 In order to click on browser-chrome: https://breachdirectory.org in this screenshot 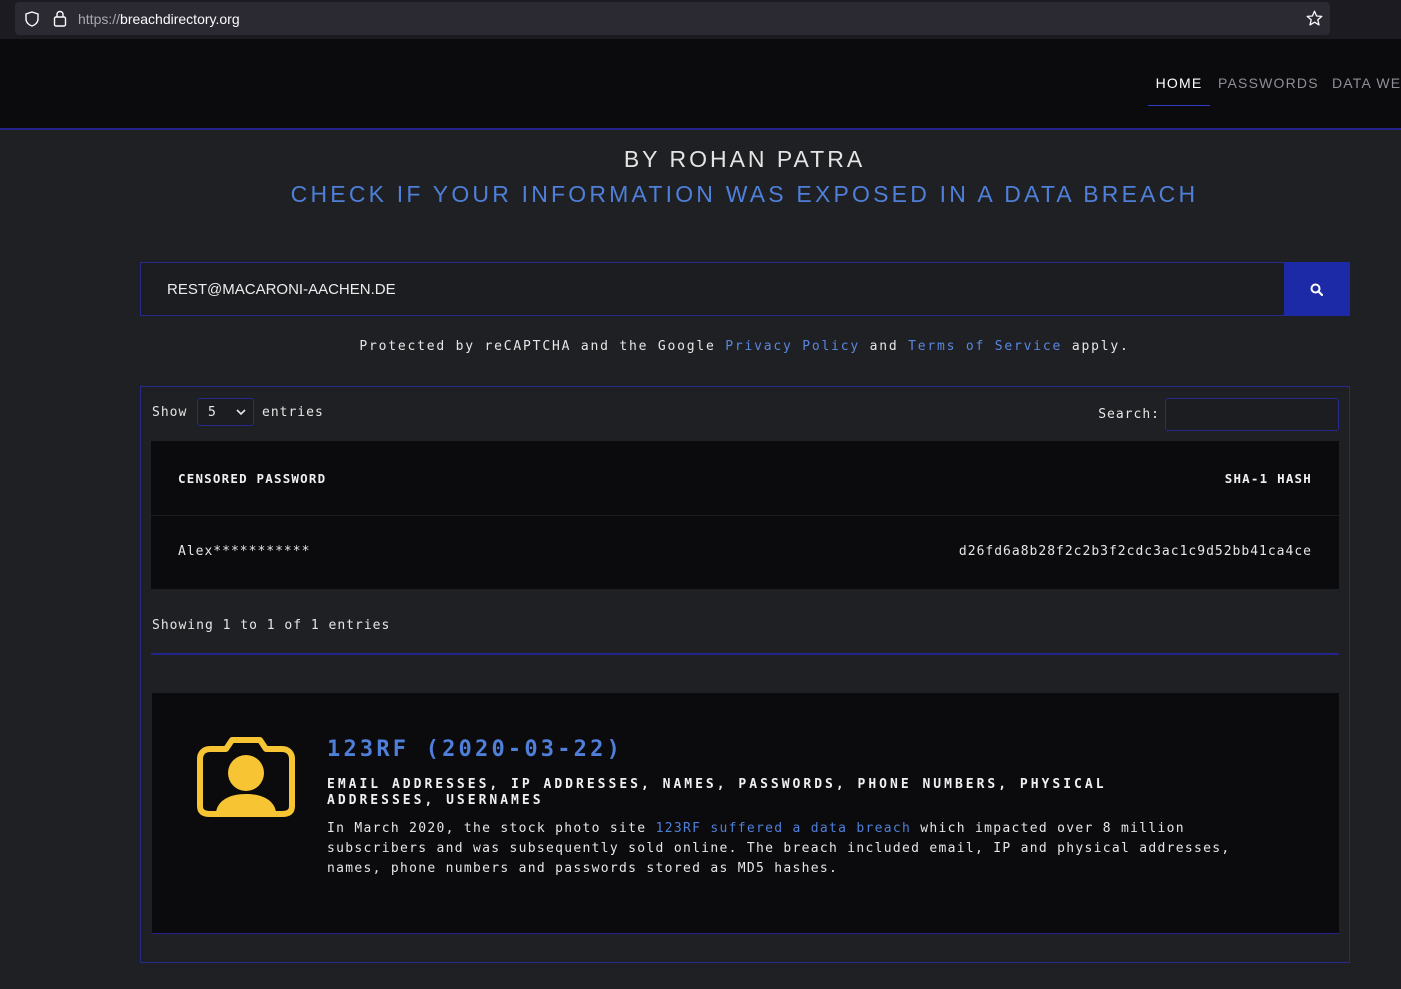, I will do `click(700, 19)`.